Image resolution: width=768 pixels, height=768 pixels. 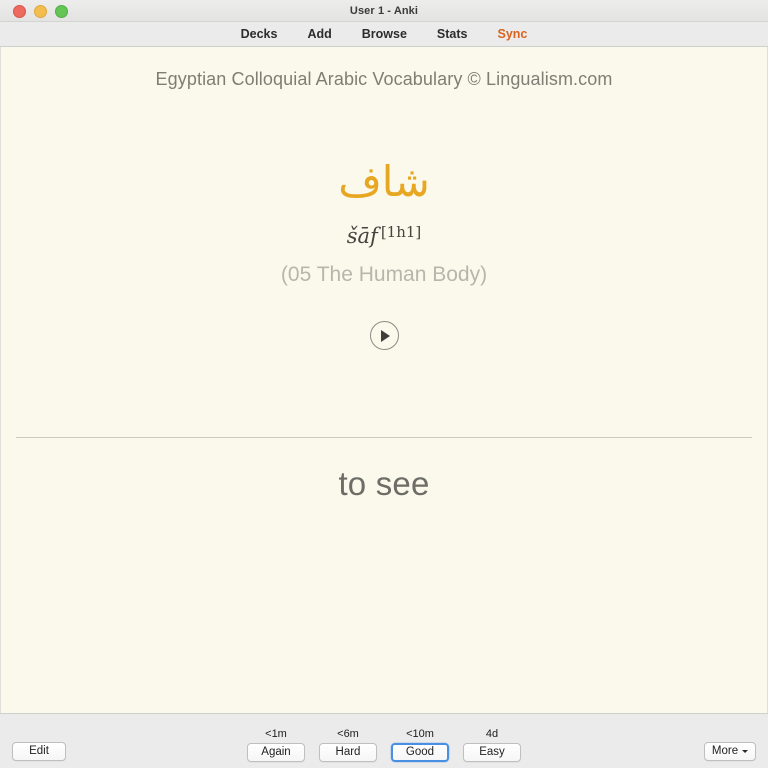 I want to click on audio-controls, so click(x=384, y=335).